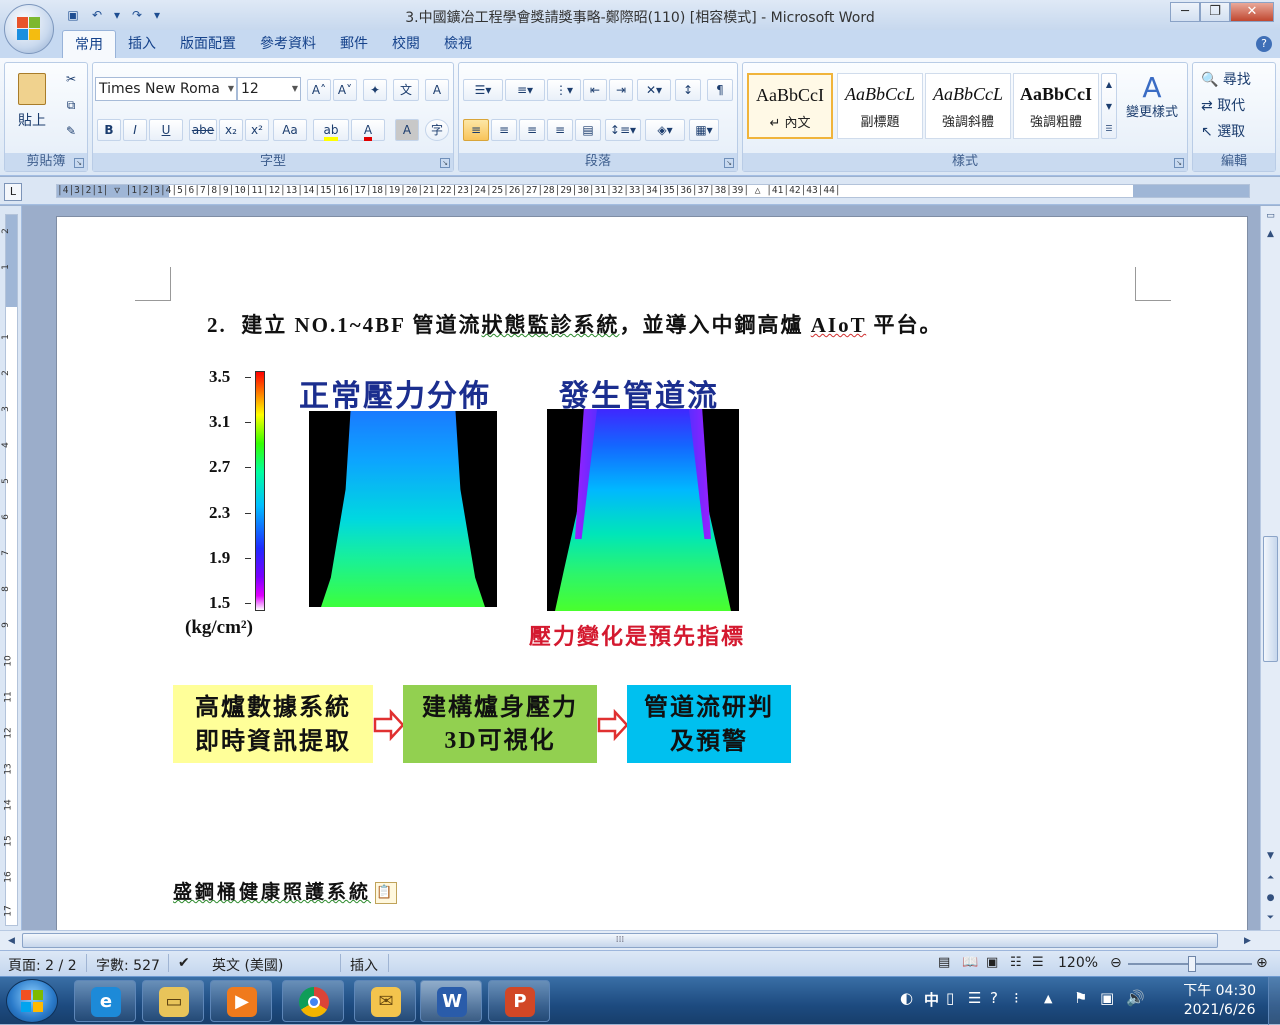 Image resolution: width=1280 pixels, height=1025 pixels. What do you see at coordinates (458, 44) in the screenshot?
I see `tab-view: 檢視` at bounding box center [458, 44].